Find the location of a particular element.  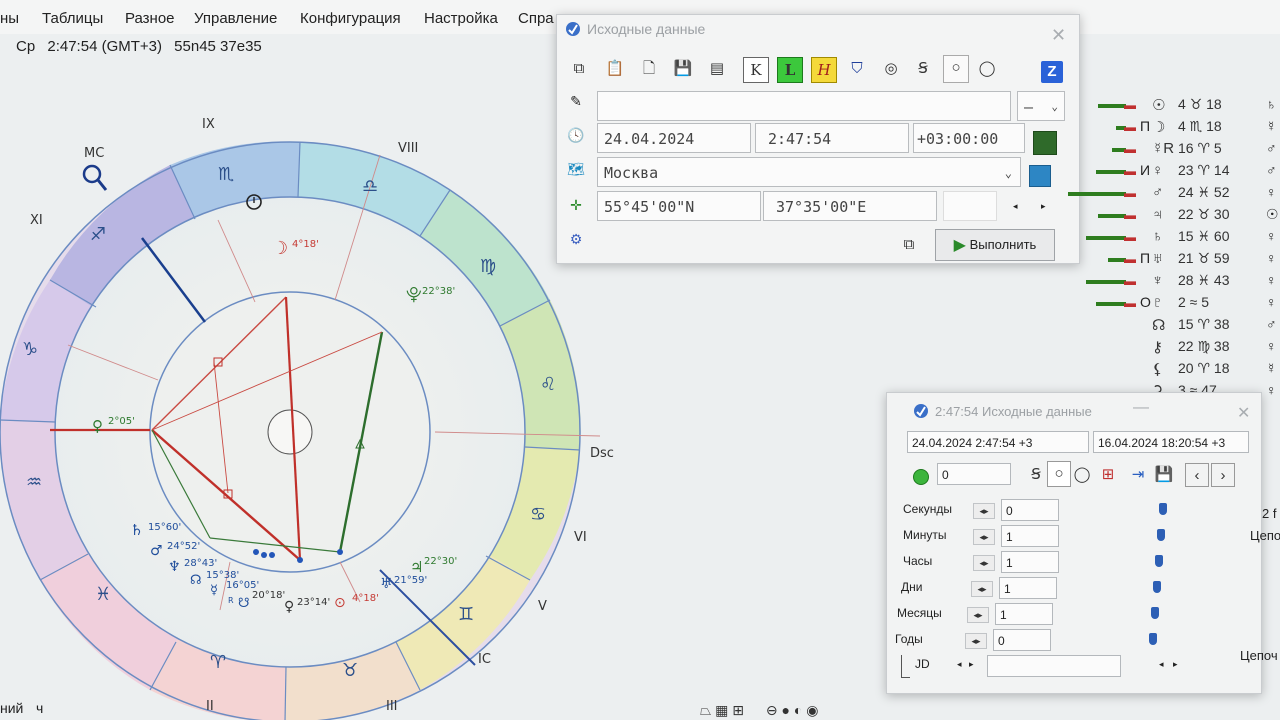

menu-item-misc: Разное is located at coordinates (150, 18).